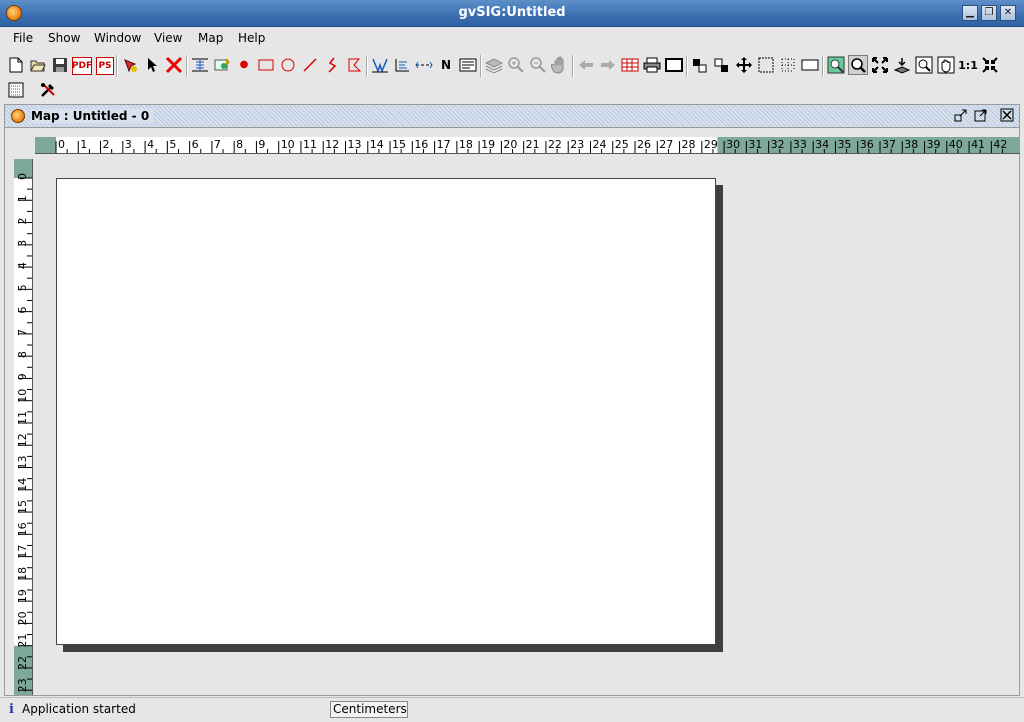 Image resolution: width=1024 pixels, height=722 pixels. I want to click on zoom-out-icon, so click(538, 65).